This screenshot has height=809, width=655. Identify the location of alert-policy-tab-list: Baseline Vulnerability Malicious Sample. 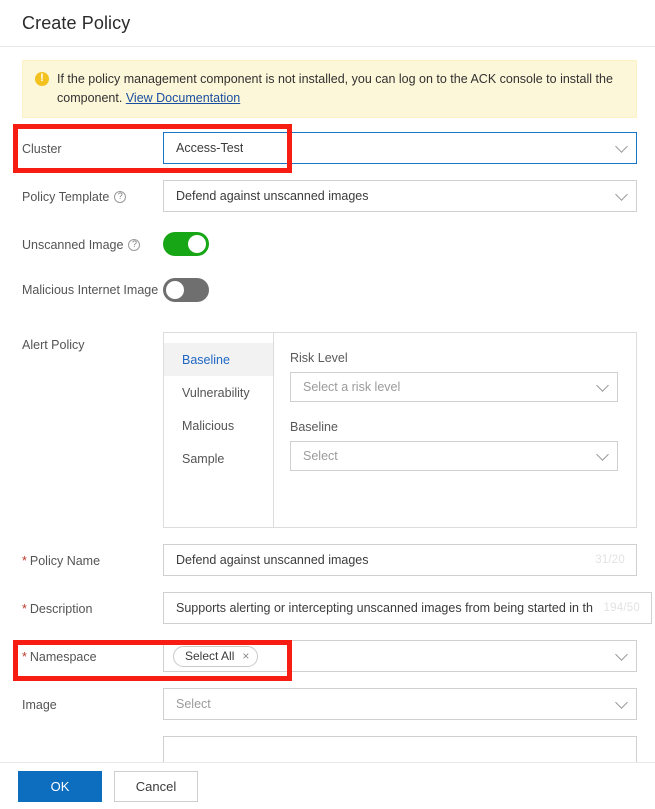
(219, 430).